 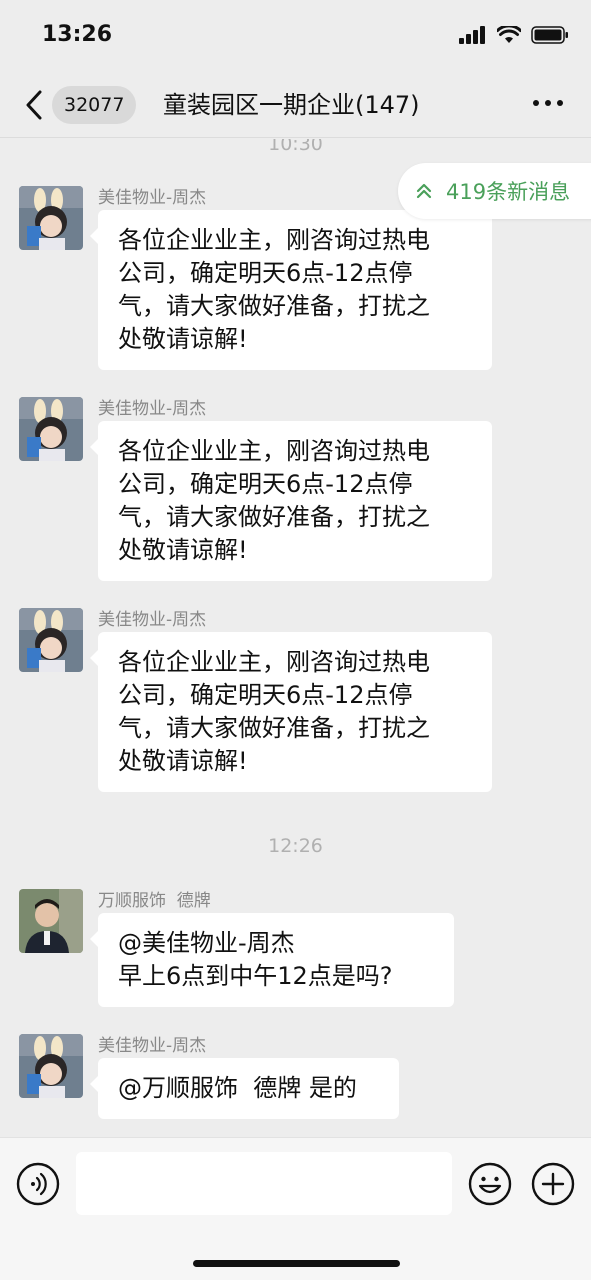 What do you see at coordinates (77, 34) in the screenshot?
I see `status-time: 13:26` at bounding box center [77, 34].